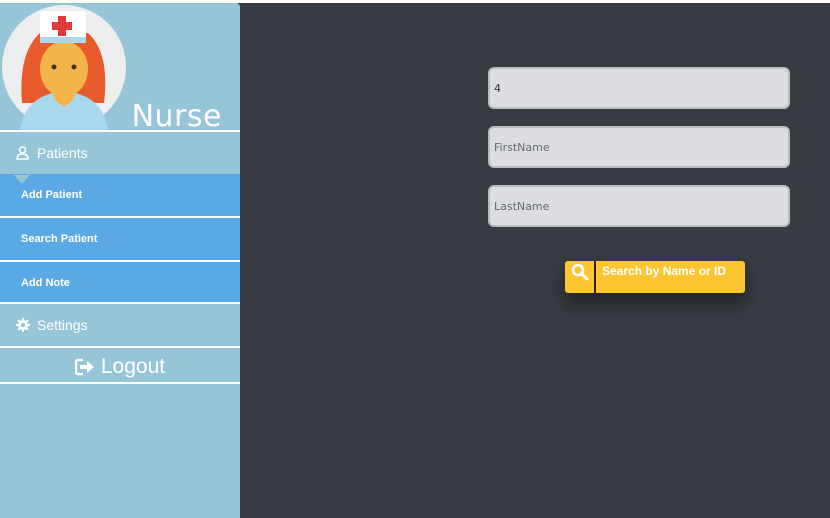  Describe the element at coordinates (62, 153) in the screenshot. I see `menu-section-label: Patients` at that location.